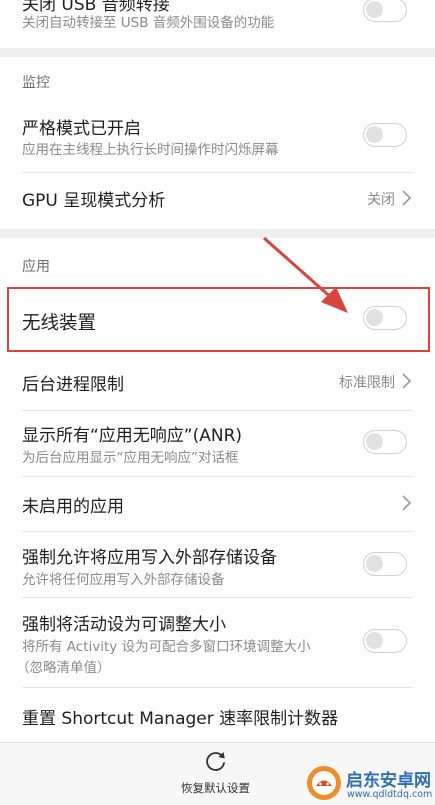 The width and height of the screenshot is (435, 805). What do you see at coordinates (123, 580) in the screenshot?
I see `force-external-subtitle: 允许将任何应用写入外部存储设备` at bounding box center [123, 580].